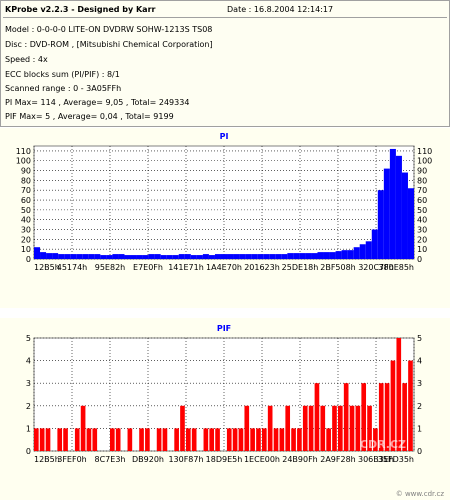 The image size is (450, 502). I want to click on y-tick-label-left: 5, so click(28, 338).